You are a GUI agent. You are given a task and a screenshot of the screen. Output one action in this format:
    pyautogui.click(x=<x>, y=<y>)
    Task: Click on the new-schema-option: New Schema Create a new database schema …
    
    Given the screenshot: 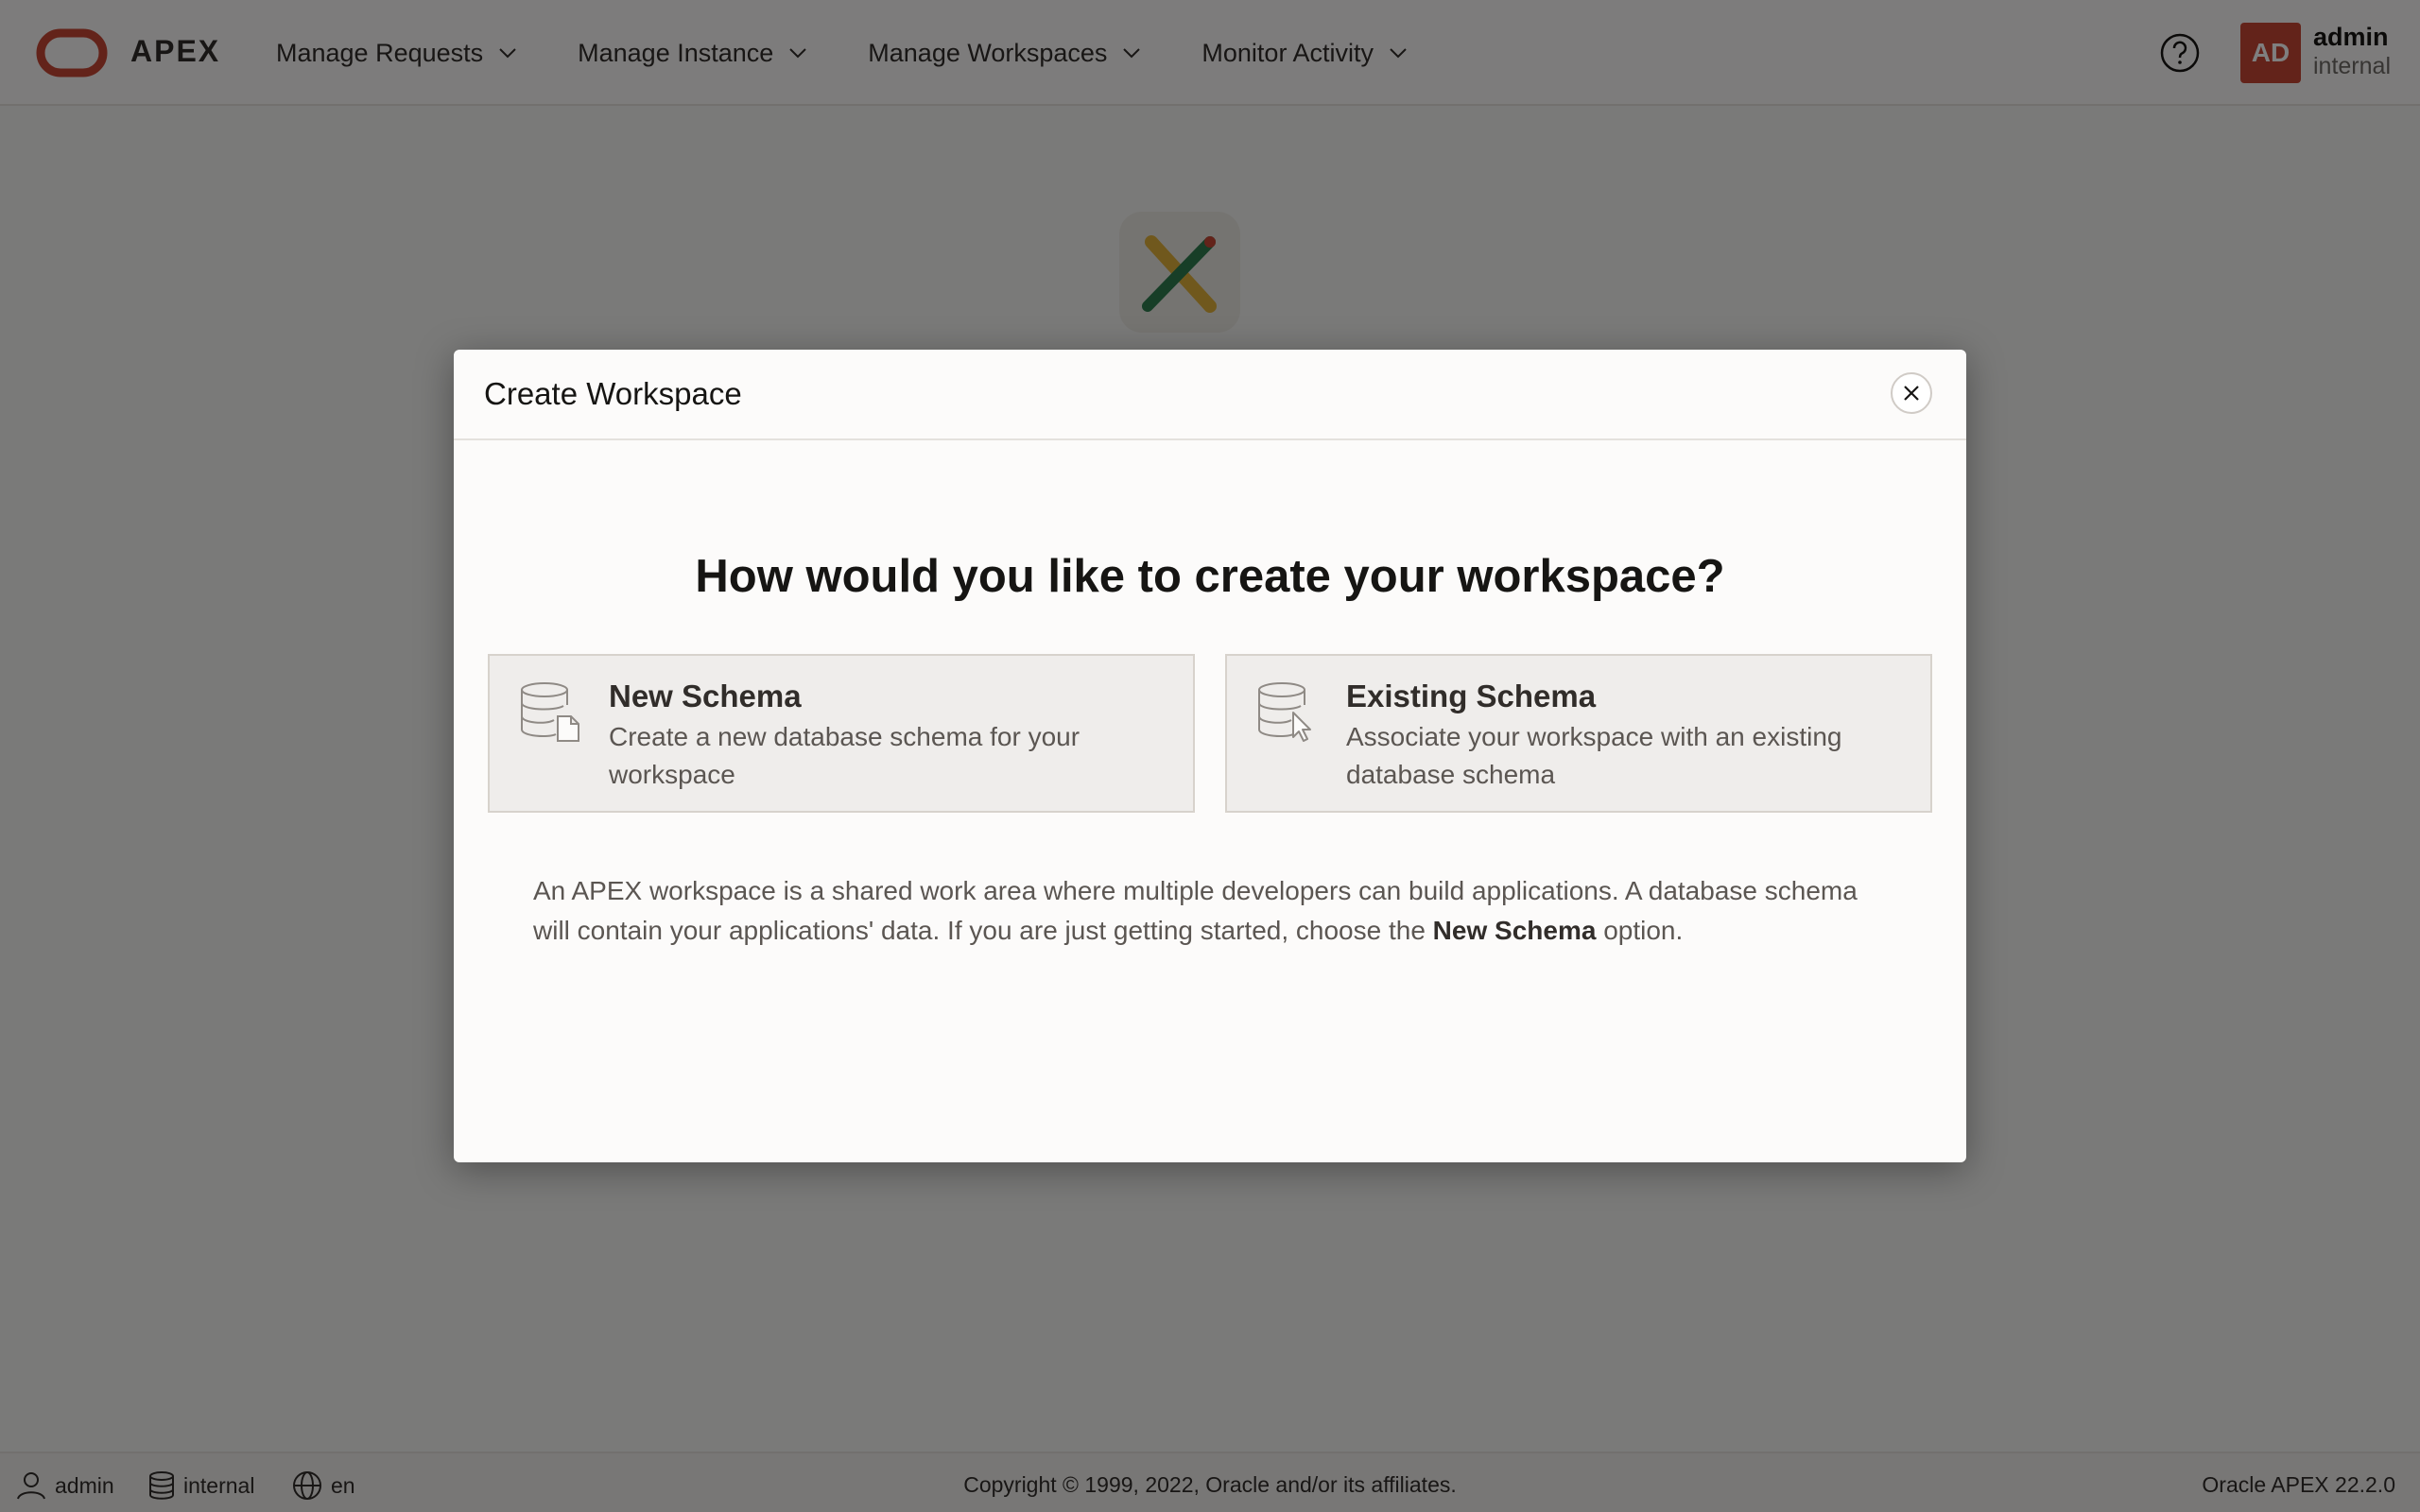 What is the action you would take?
    pyautogui.click(x=842, y=733)
    